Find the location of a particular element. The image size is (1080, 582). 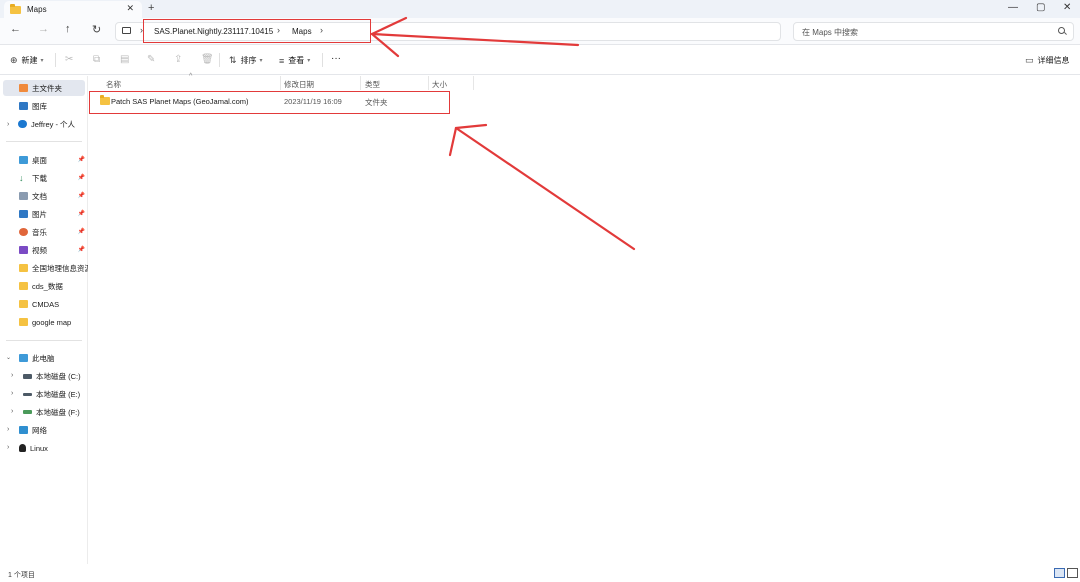

details-view-icon is located at coordinates (1059, 573).